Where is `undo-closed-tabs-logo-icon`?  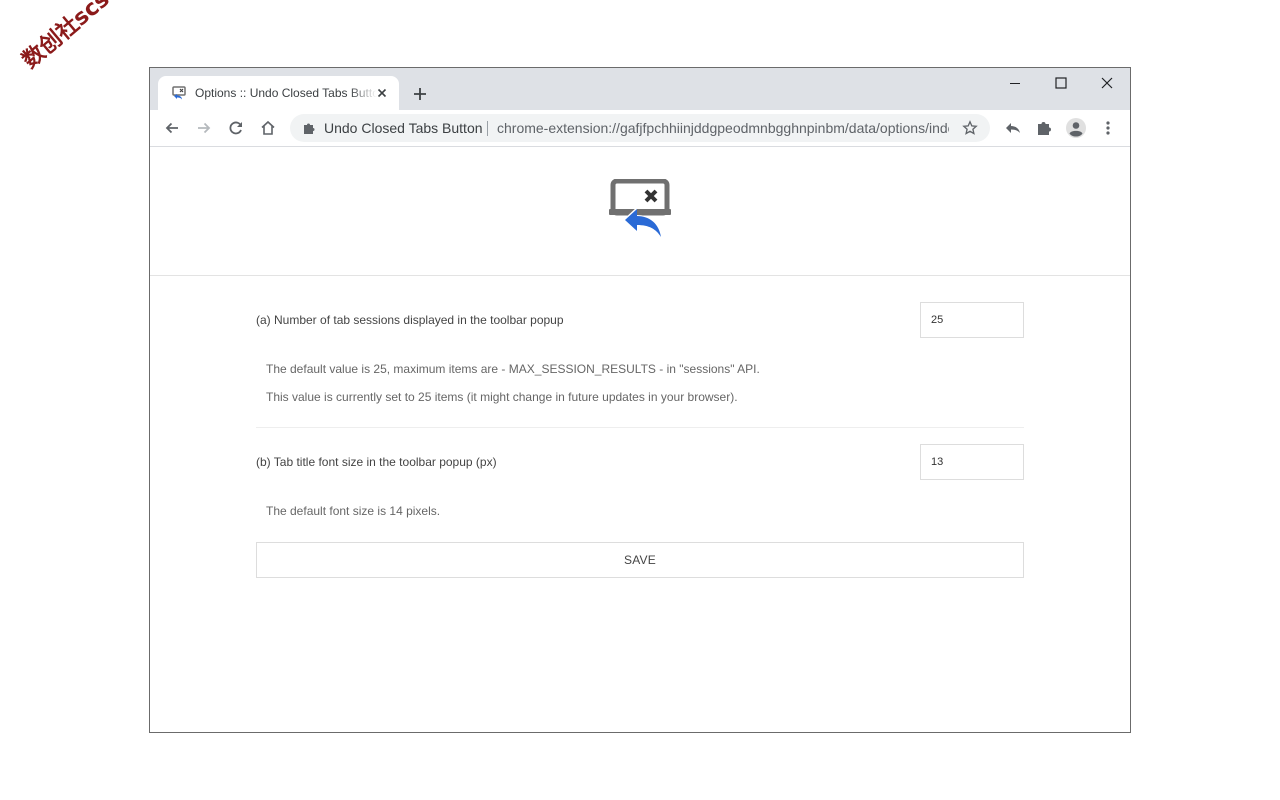 undo-closed-tabs-logo-icon is located at coordinates (641, 213).